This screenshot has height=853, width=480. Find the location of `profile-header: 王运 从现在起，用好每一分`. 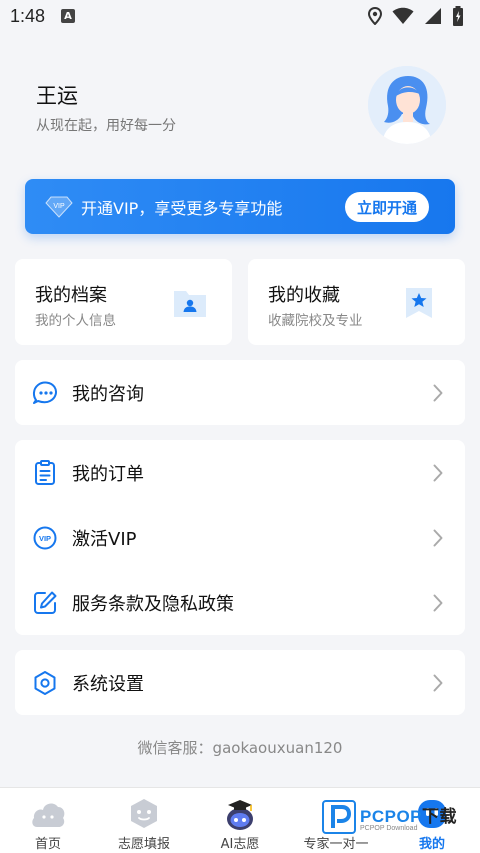

profile-header: 王运 从现在起，用好每一分 is located at coordinates (240, 110).